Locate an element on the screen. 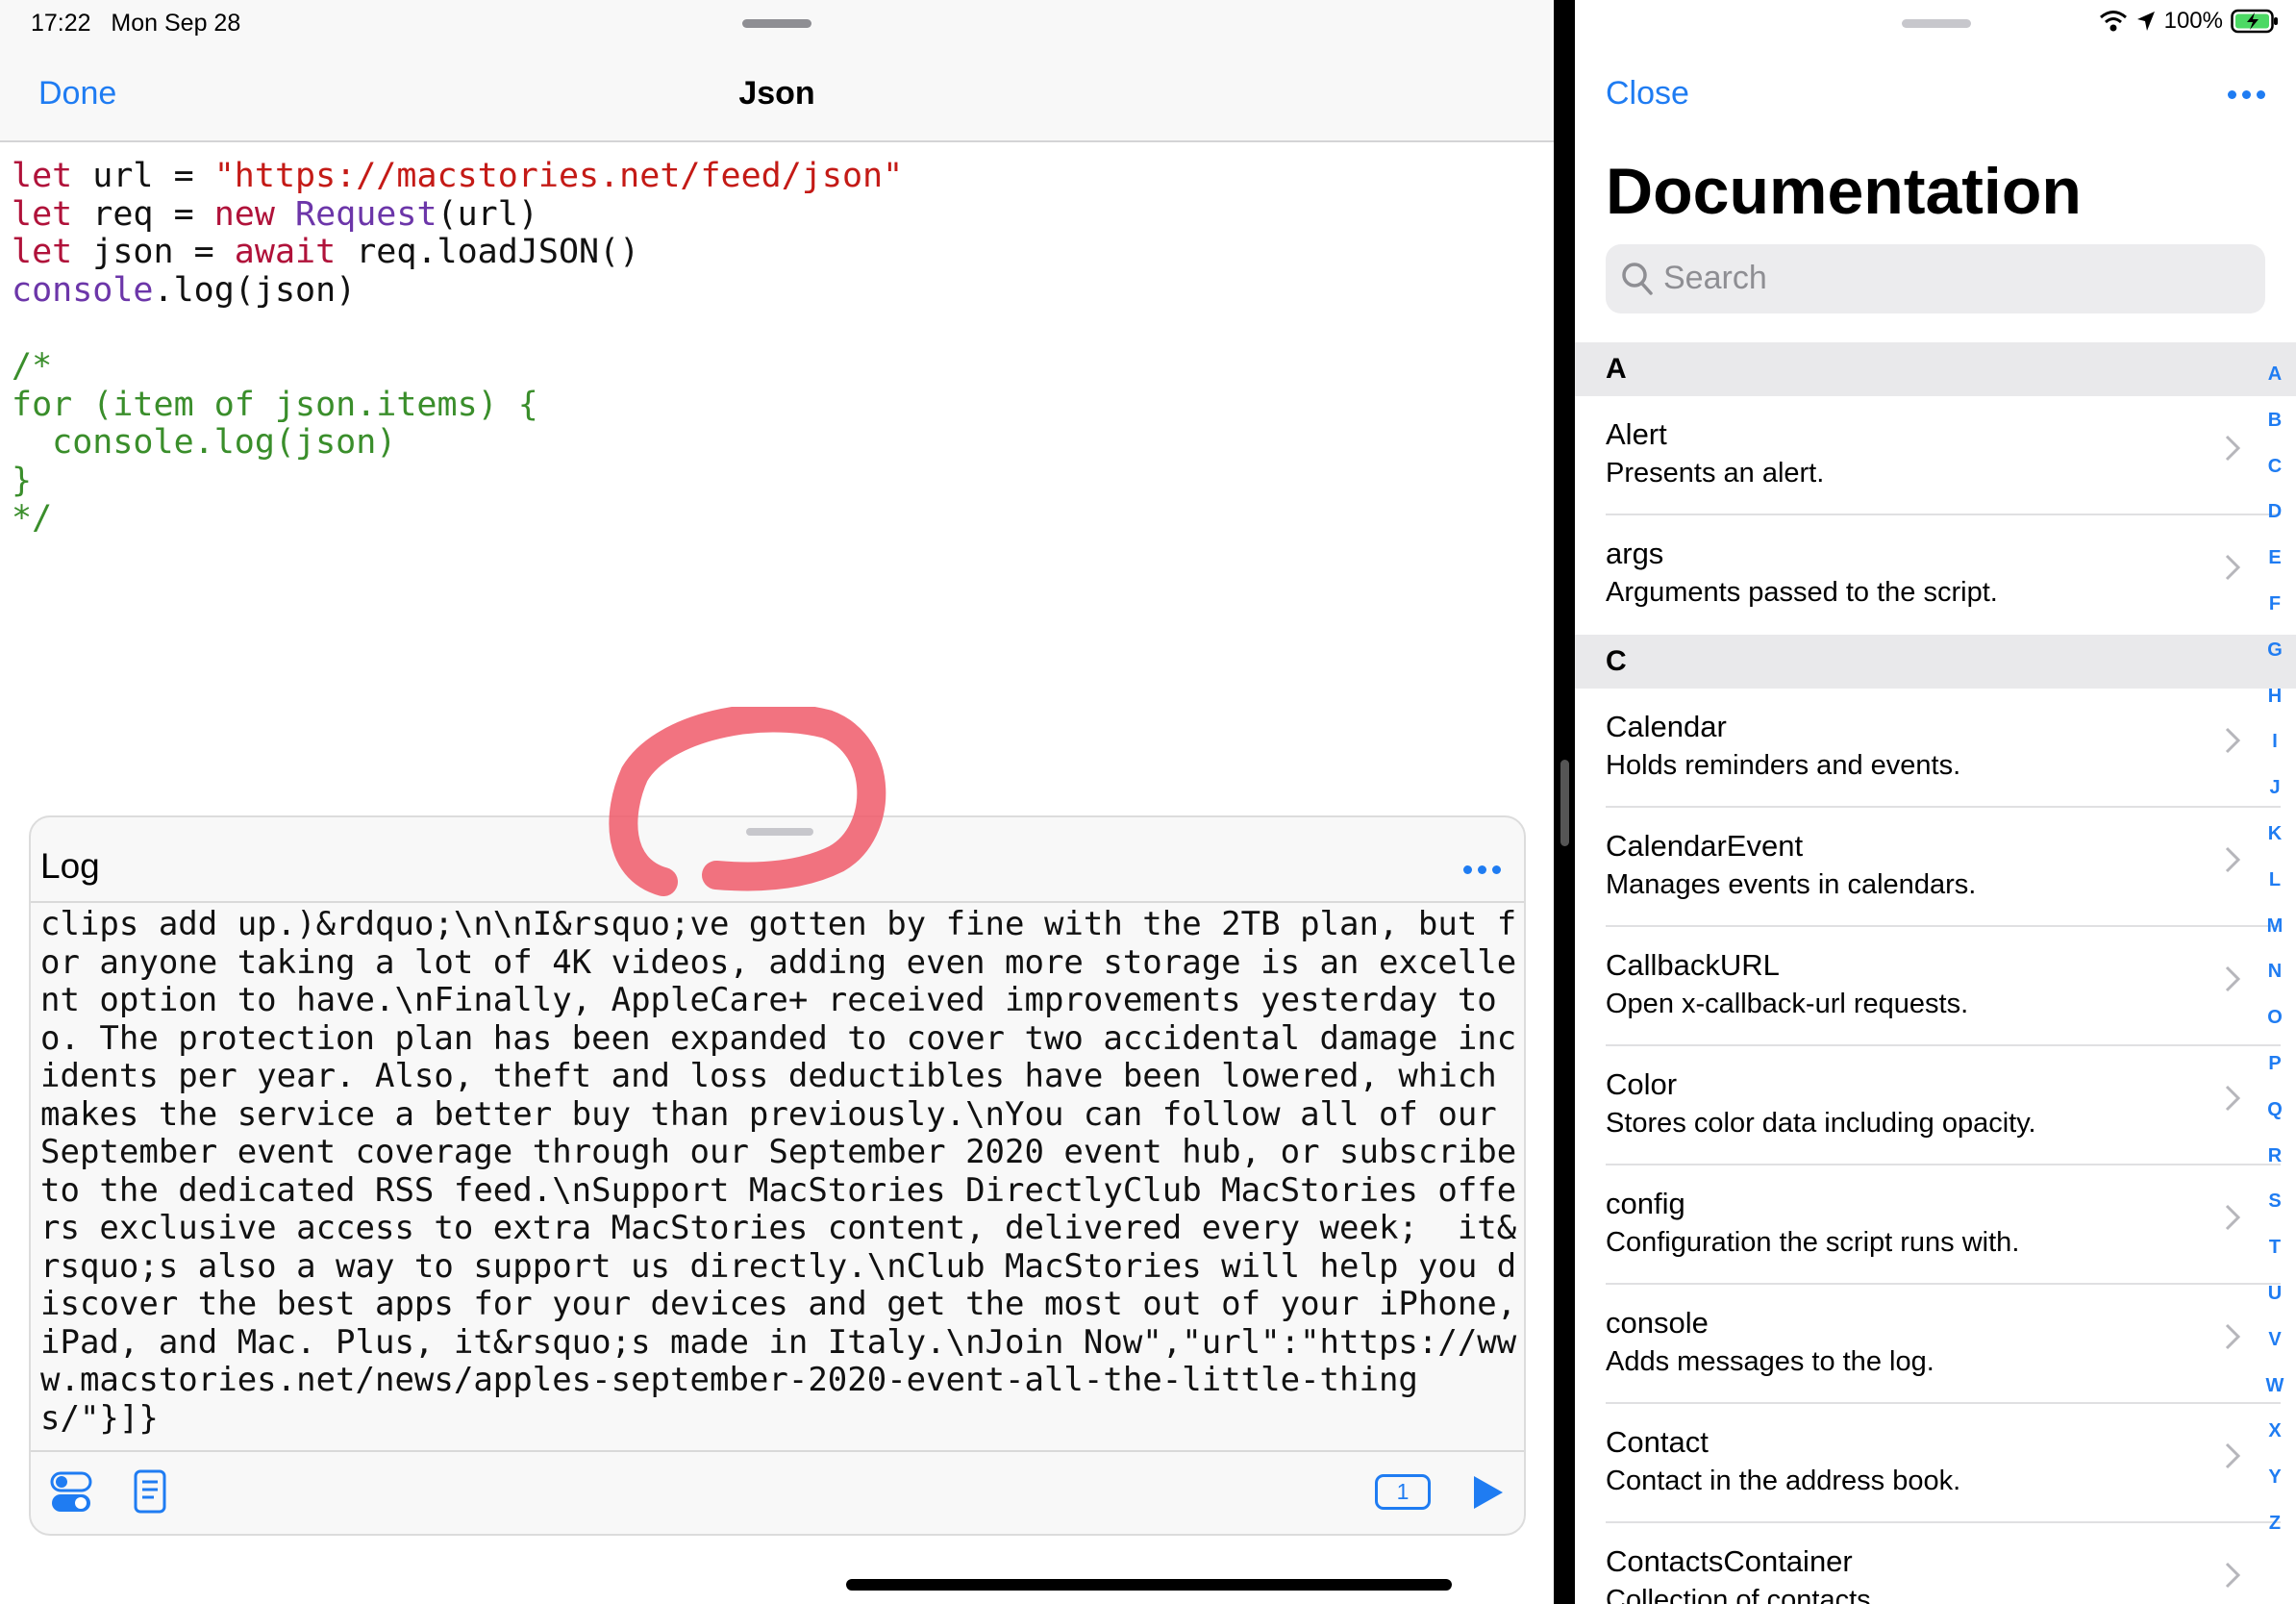 This screenshot has width=2296, height=1604. index-letter-s: S is located at coordinates (2275, 1213).